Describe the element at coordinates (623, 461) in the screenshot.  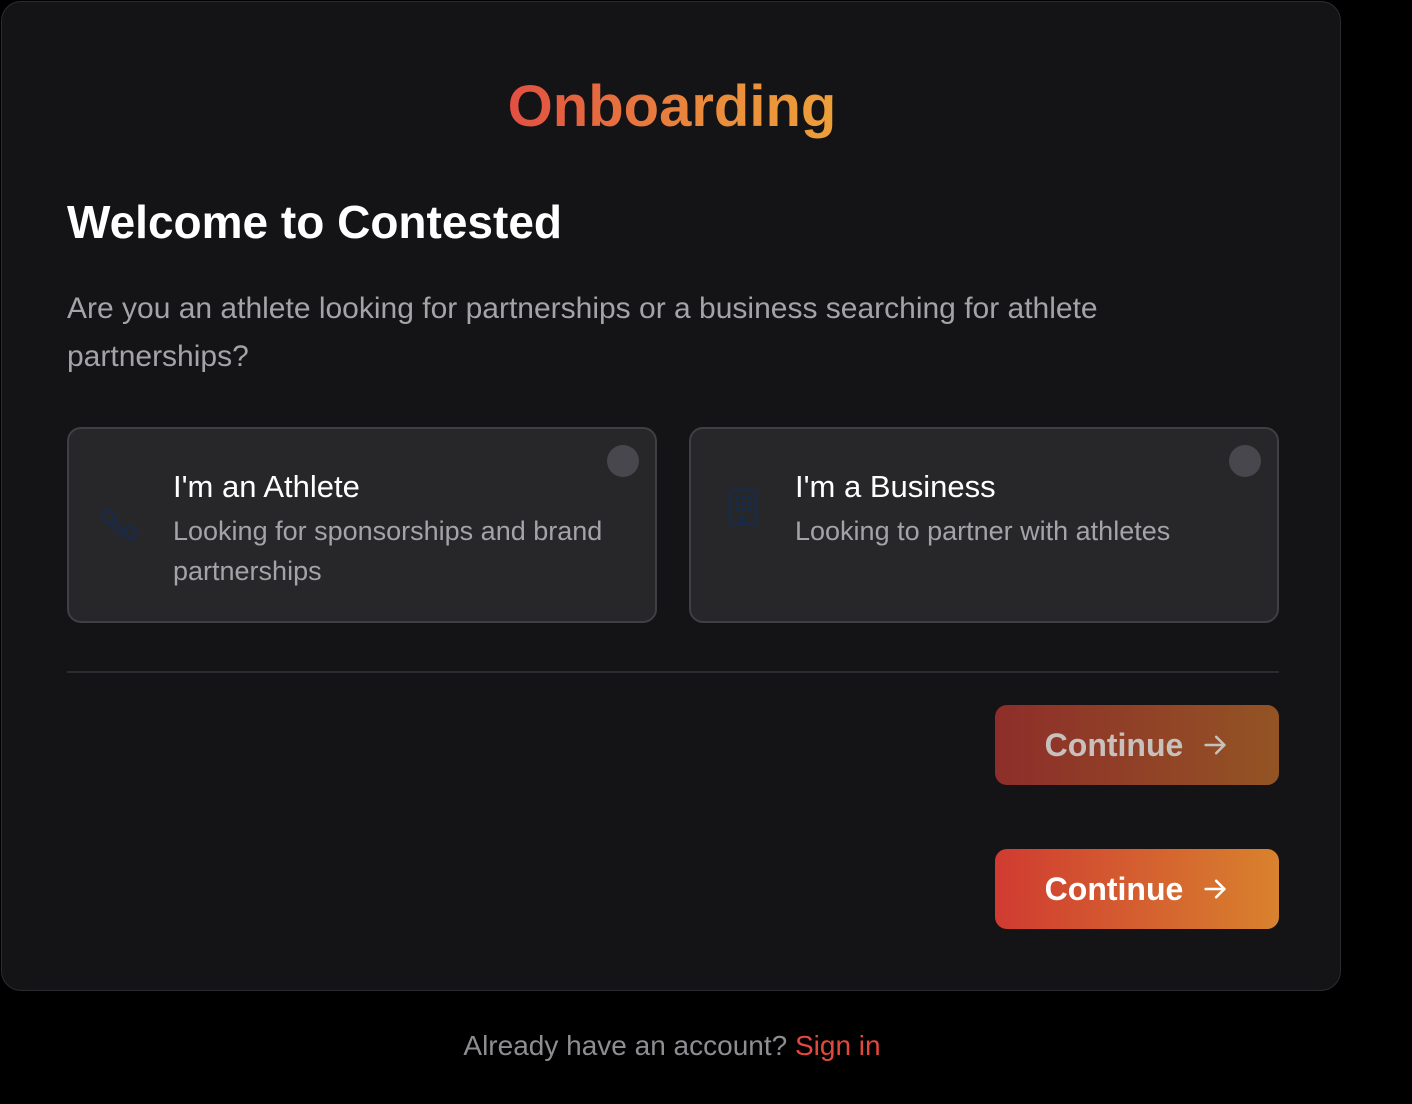
I see `athlete-radio` at that location.